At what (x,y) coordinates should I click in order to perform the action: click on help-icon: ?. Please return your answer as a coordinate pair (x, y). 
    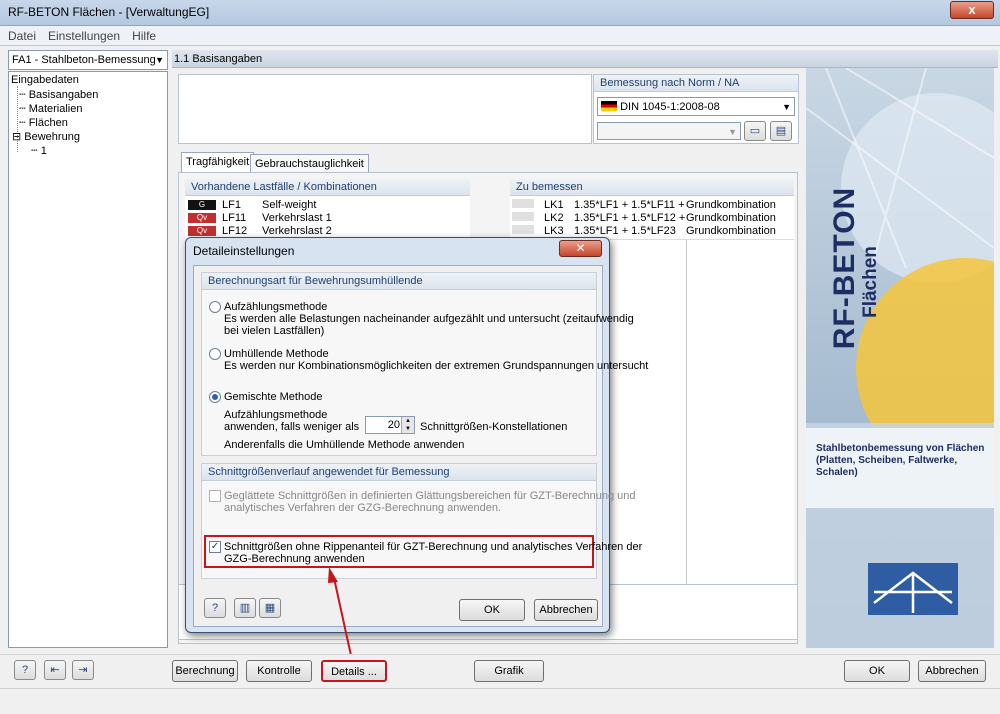
    Looking at the image, I should click on (25, 670).